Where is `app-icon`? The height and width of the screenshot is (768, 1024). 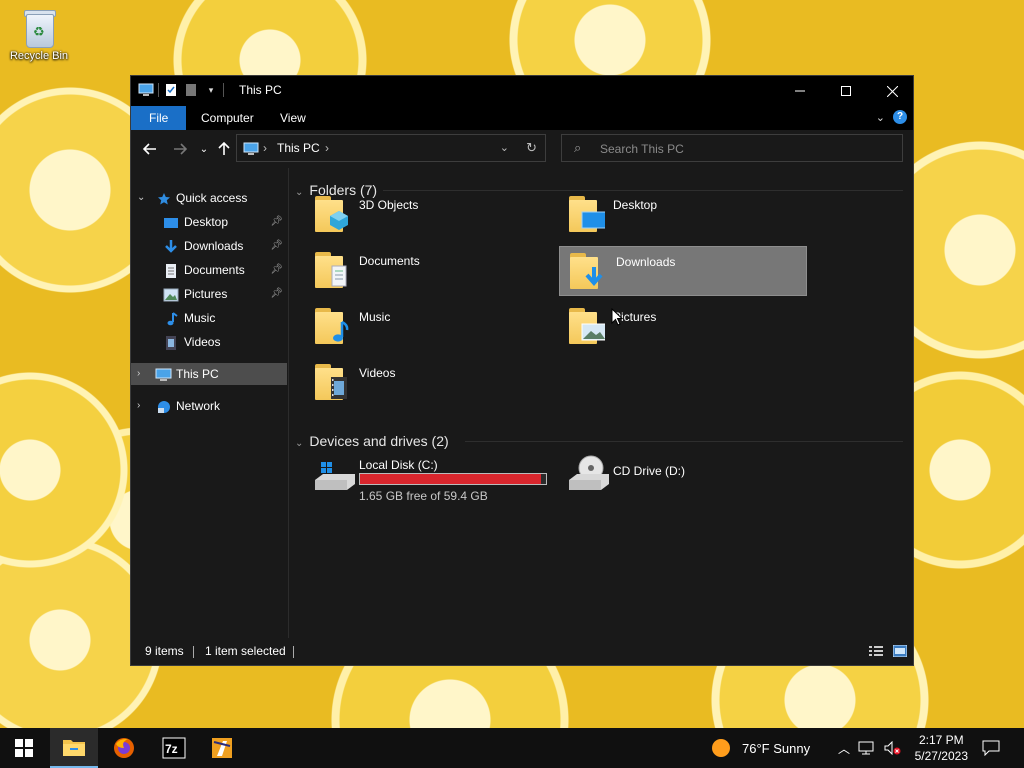 app-icon is located at coordinates (222, 748).